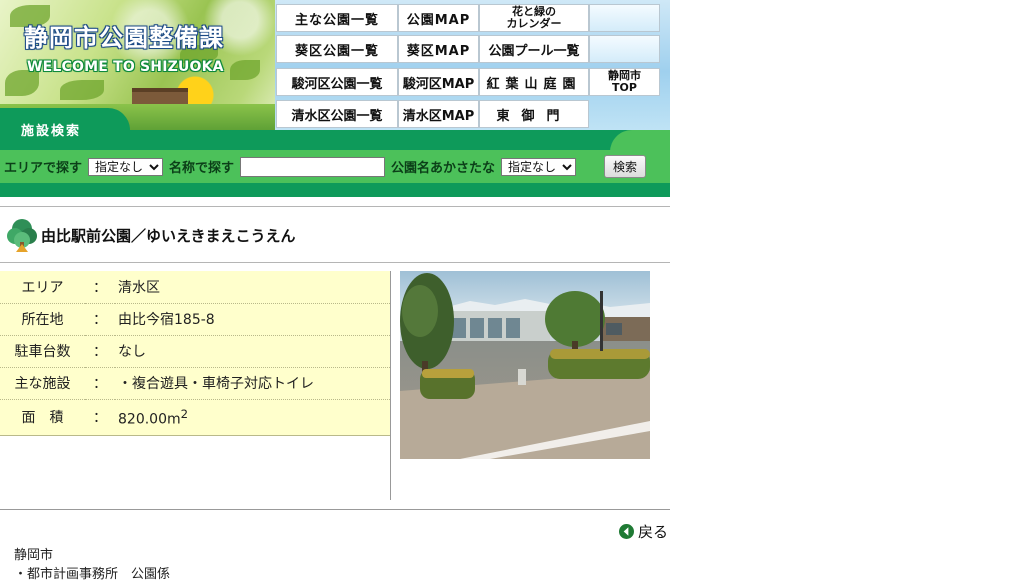 The height and width of the screenshot is (580, 1020). I want to click on table-row: 駐車台数 ： なし, so click(195, 351).